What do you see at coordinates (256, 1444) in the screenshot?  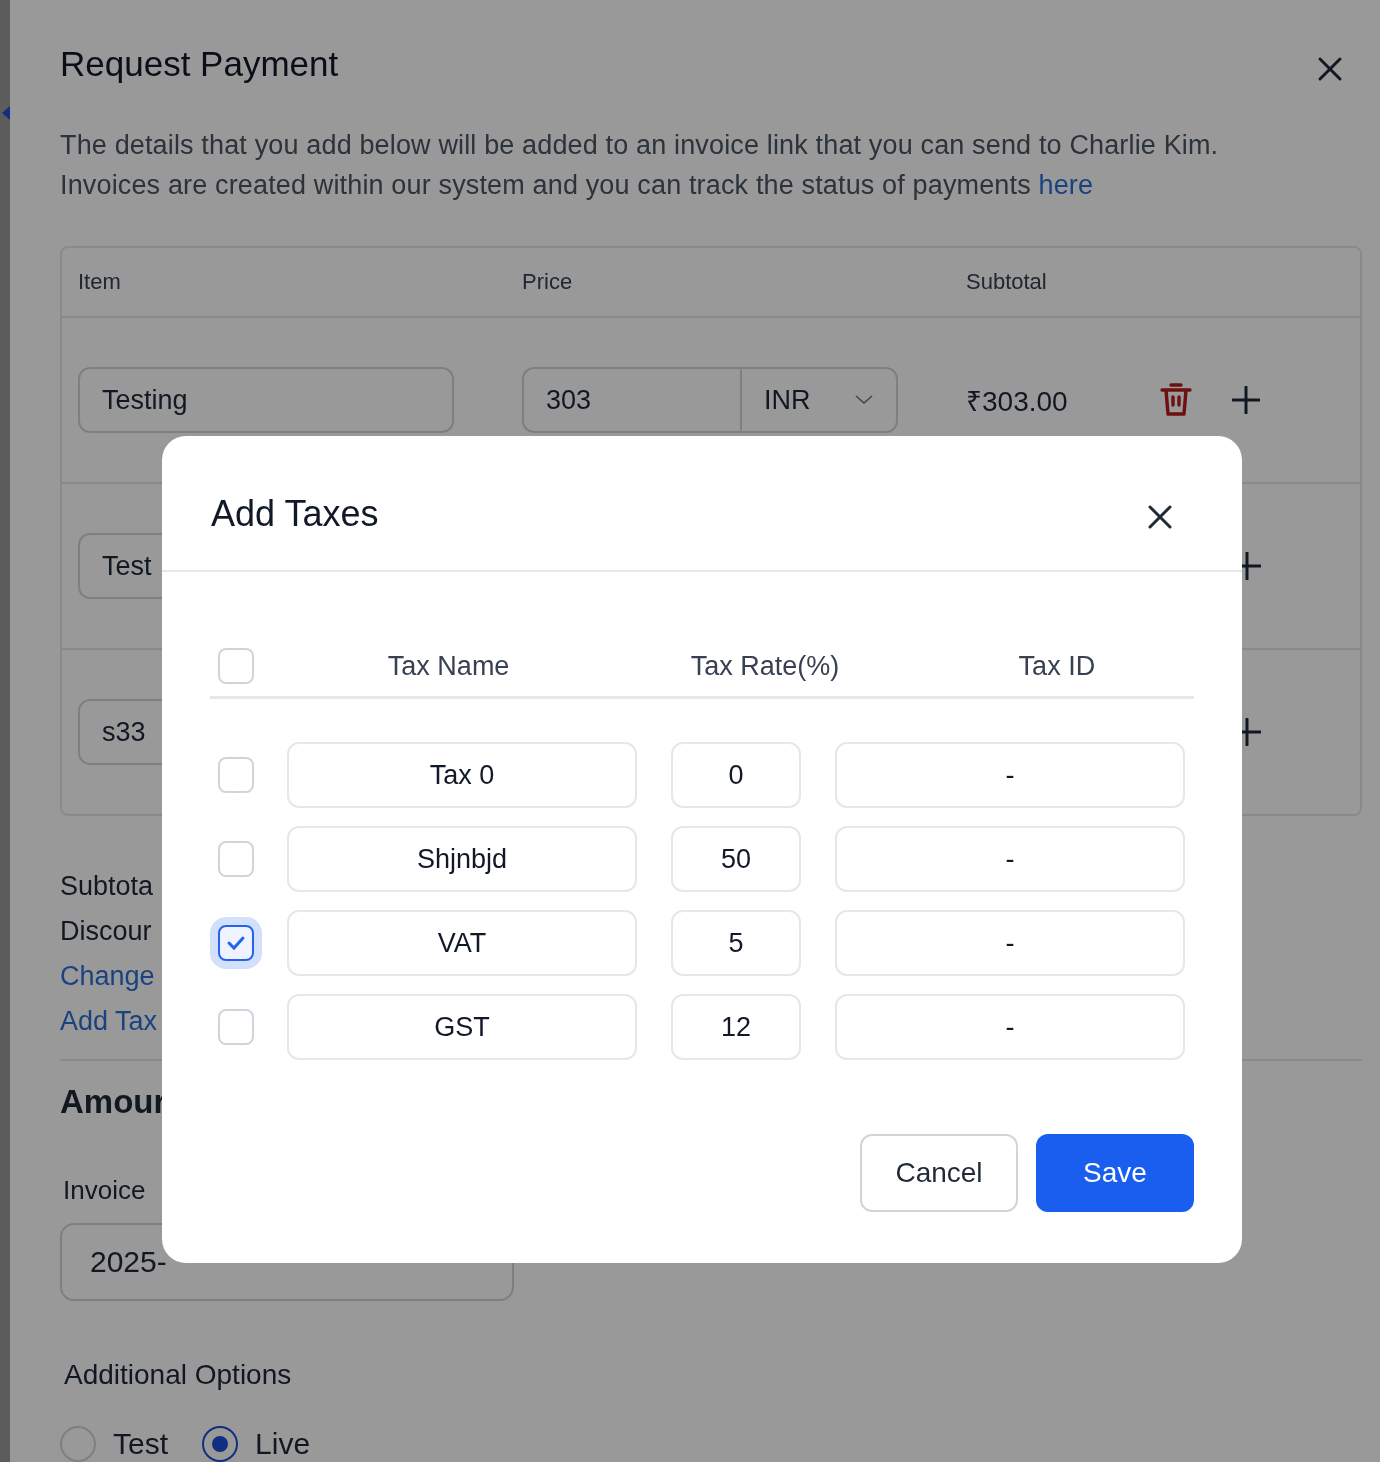 I see `radio-option: Live` at bounding box center [256, 1444].